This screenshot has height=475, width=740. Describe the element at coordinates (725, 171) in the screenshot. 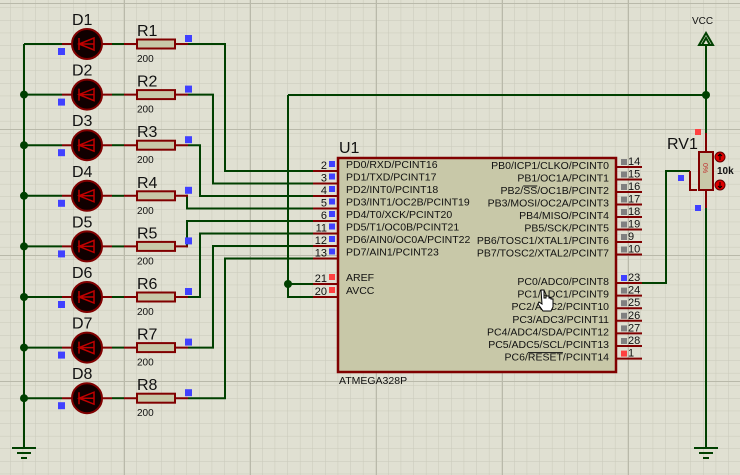

I see `pot-value: 10k` at that location.